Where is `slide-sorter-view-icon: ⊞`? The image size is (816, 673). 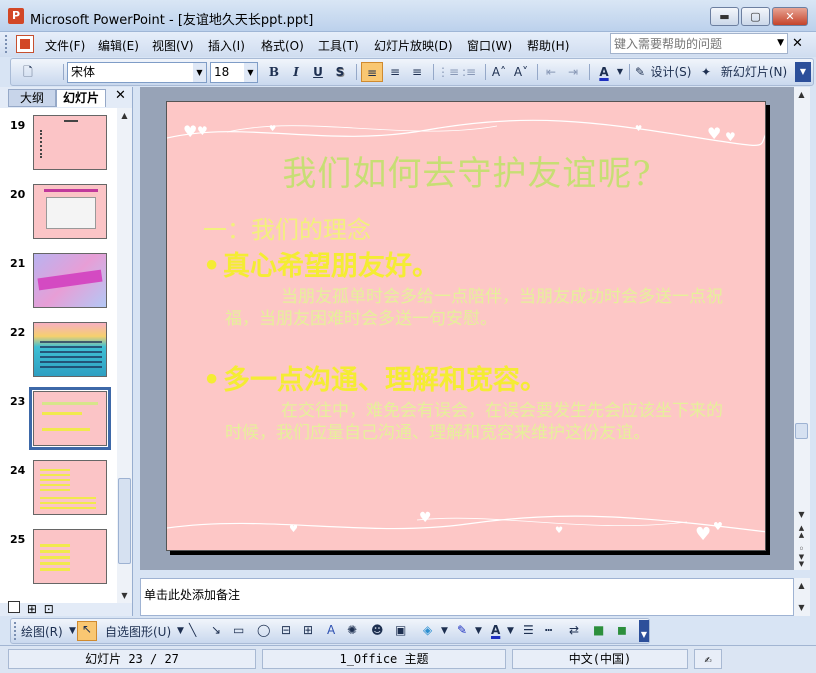 slide-sorter-view-icon: ⊞ is located at coordinates (32, 609).